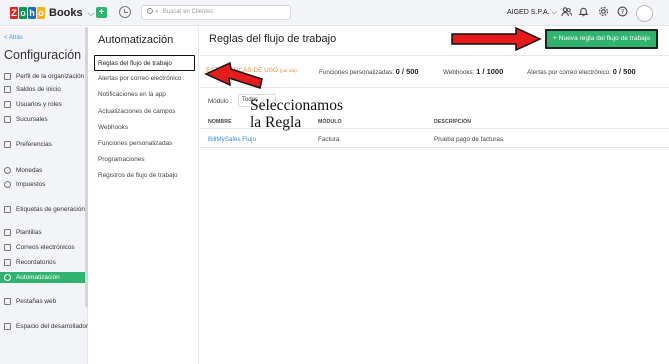 This screenshot has width=669, height=364. What do you see at coordinates (44, 232) in the screenshot?
I see `sidebar-item-templates: Plantillas` at bounding box center [44, 232].